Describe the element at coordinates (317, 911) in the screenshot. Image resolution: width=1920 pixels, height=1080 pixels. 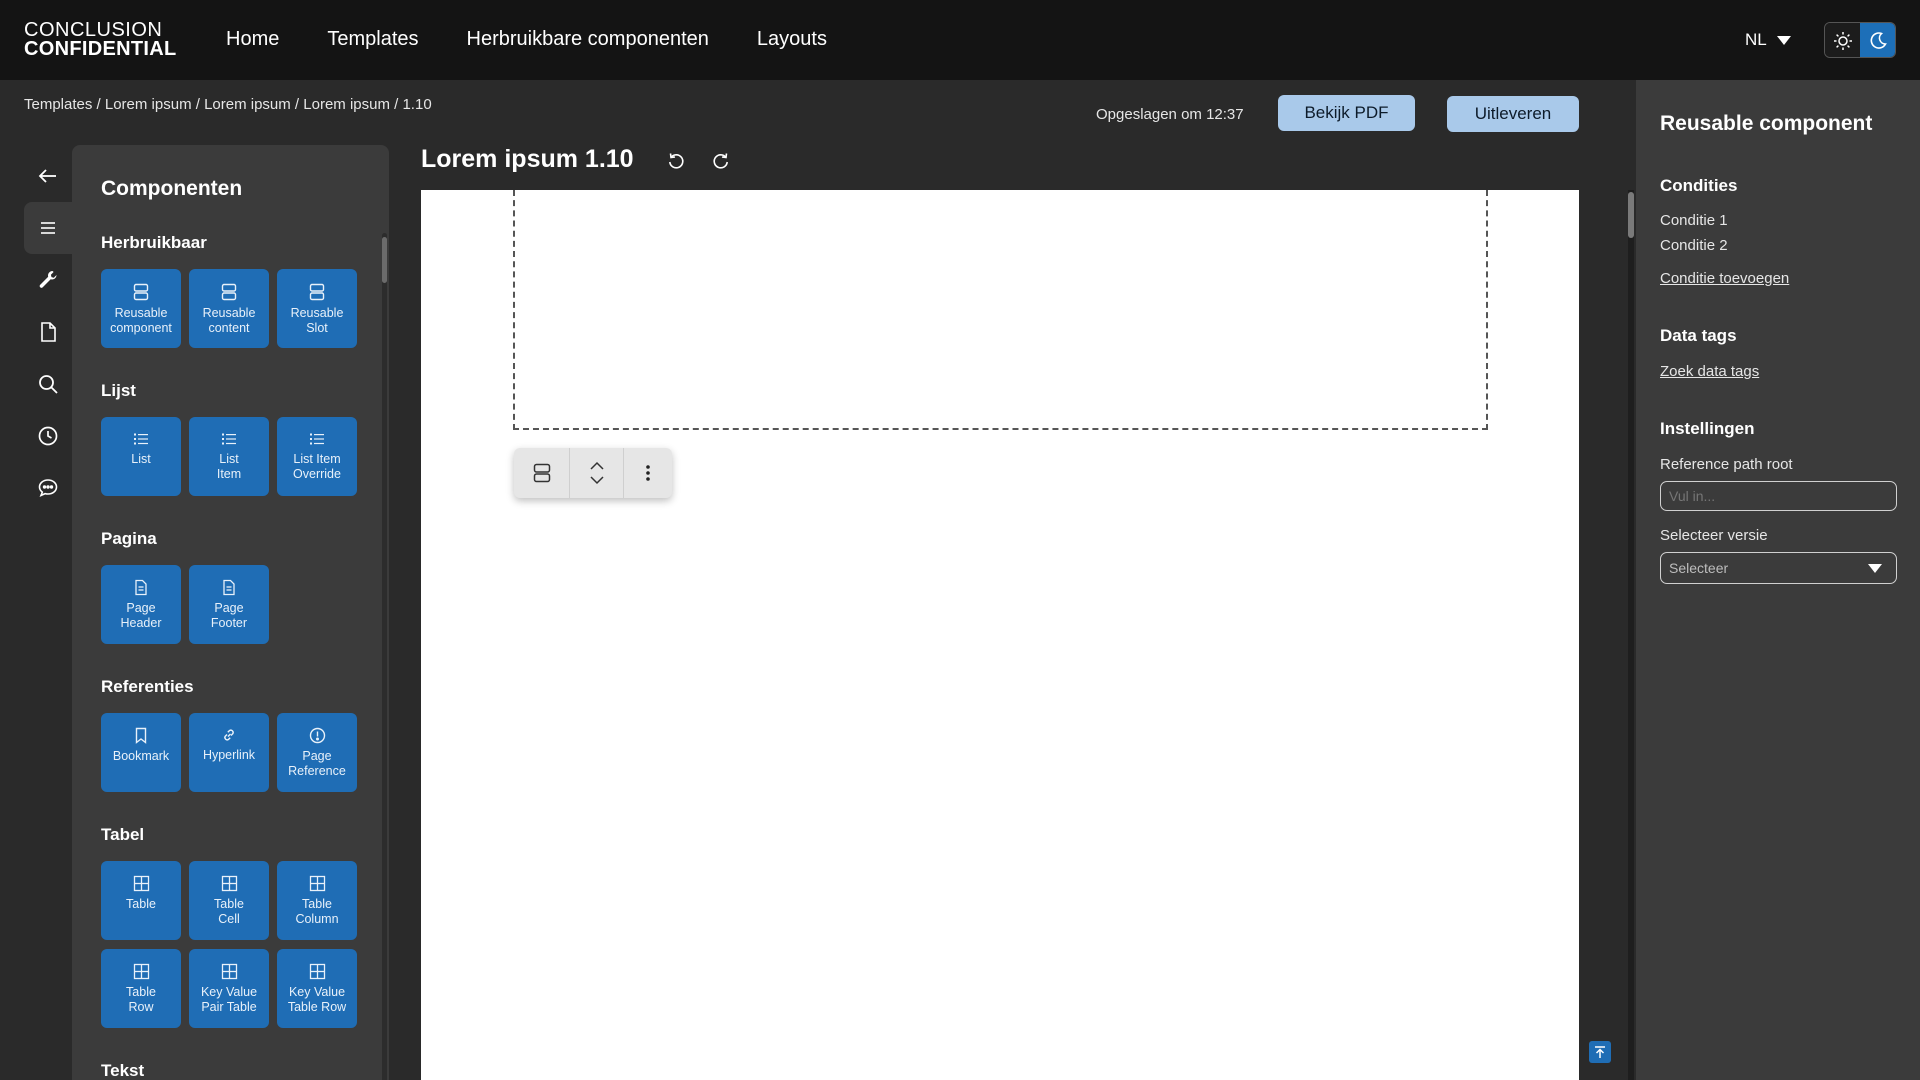
I see `tile-label: Table Column` at that location.